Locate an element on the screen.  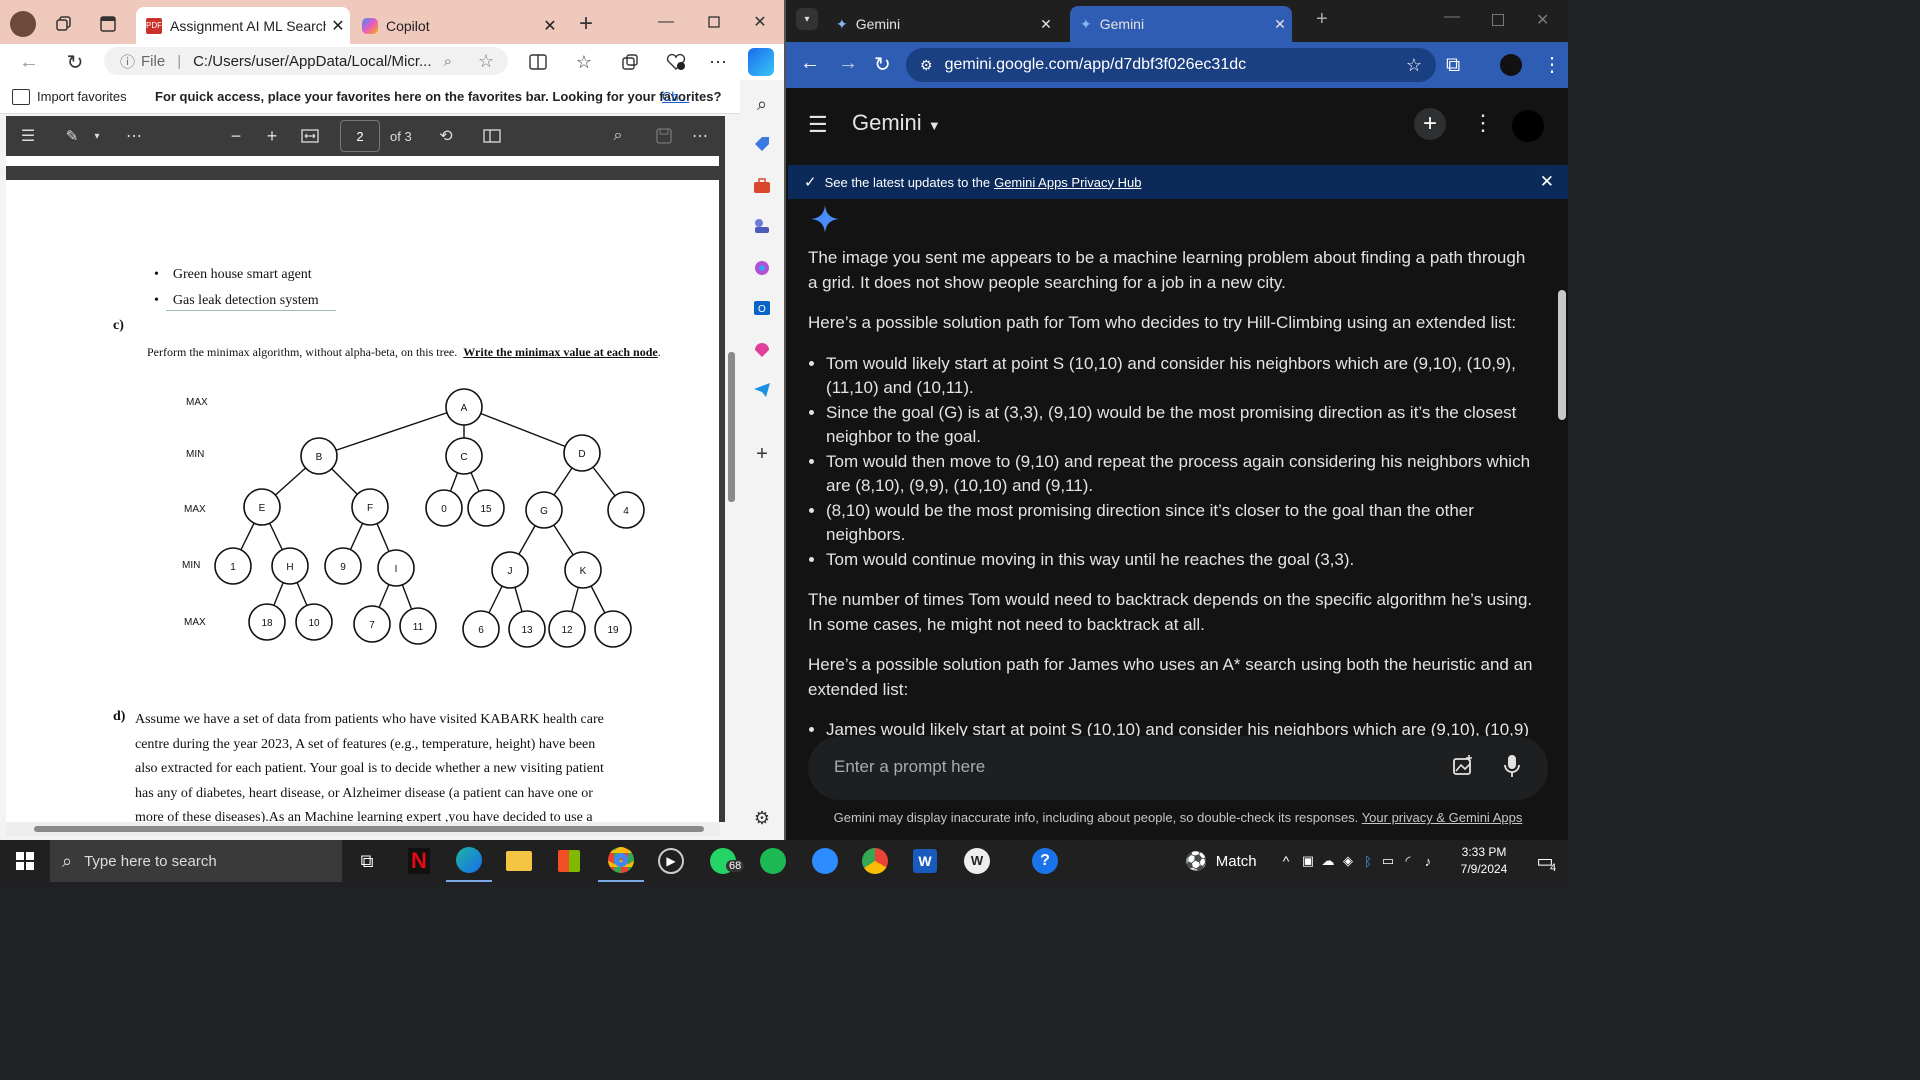
prompt-input: Enter a prompt here is located at coordinates (1178, 768).